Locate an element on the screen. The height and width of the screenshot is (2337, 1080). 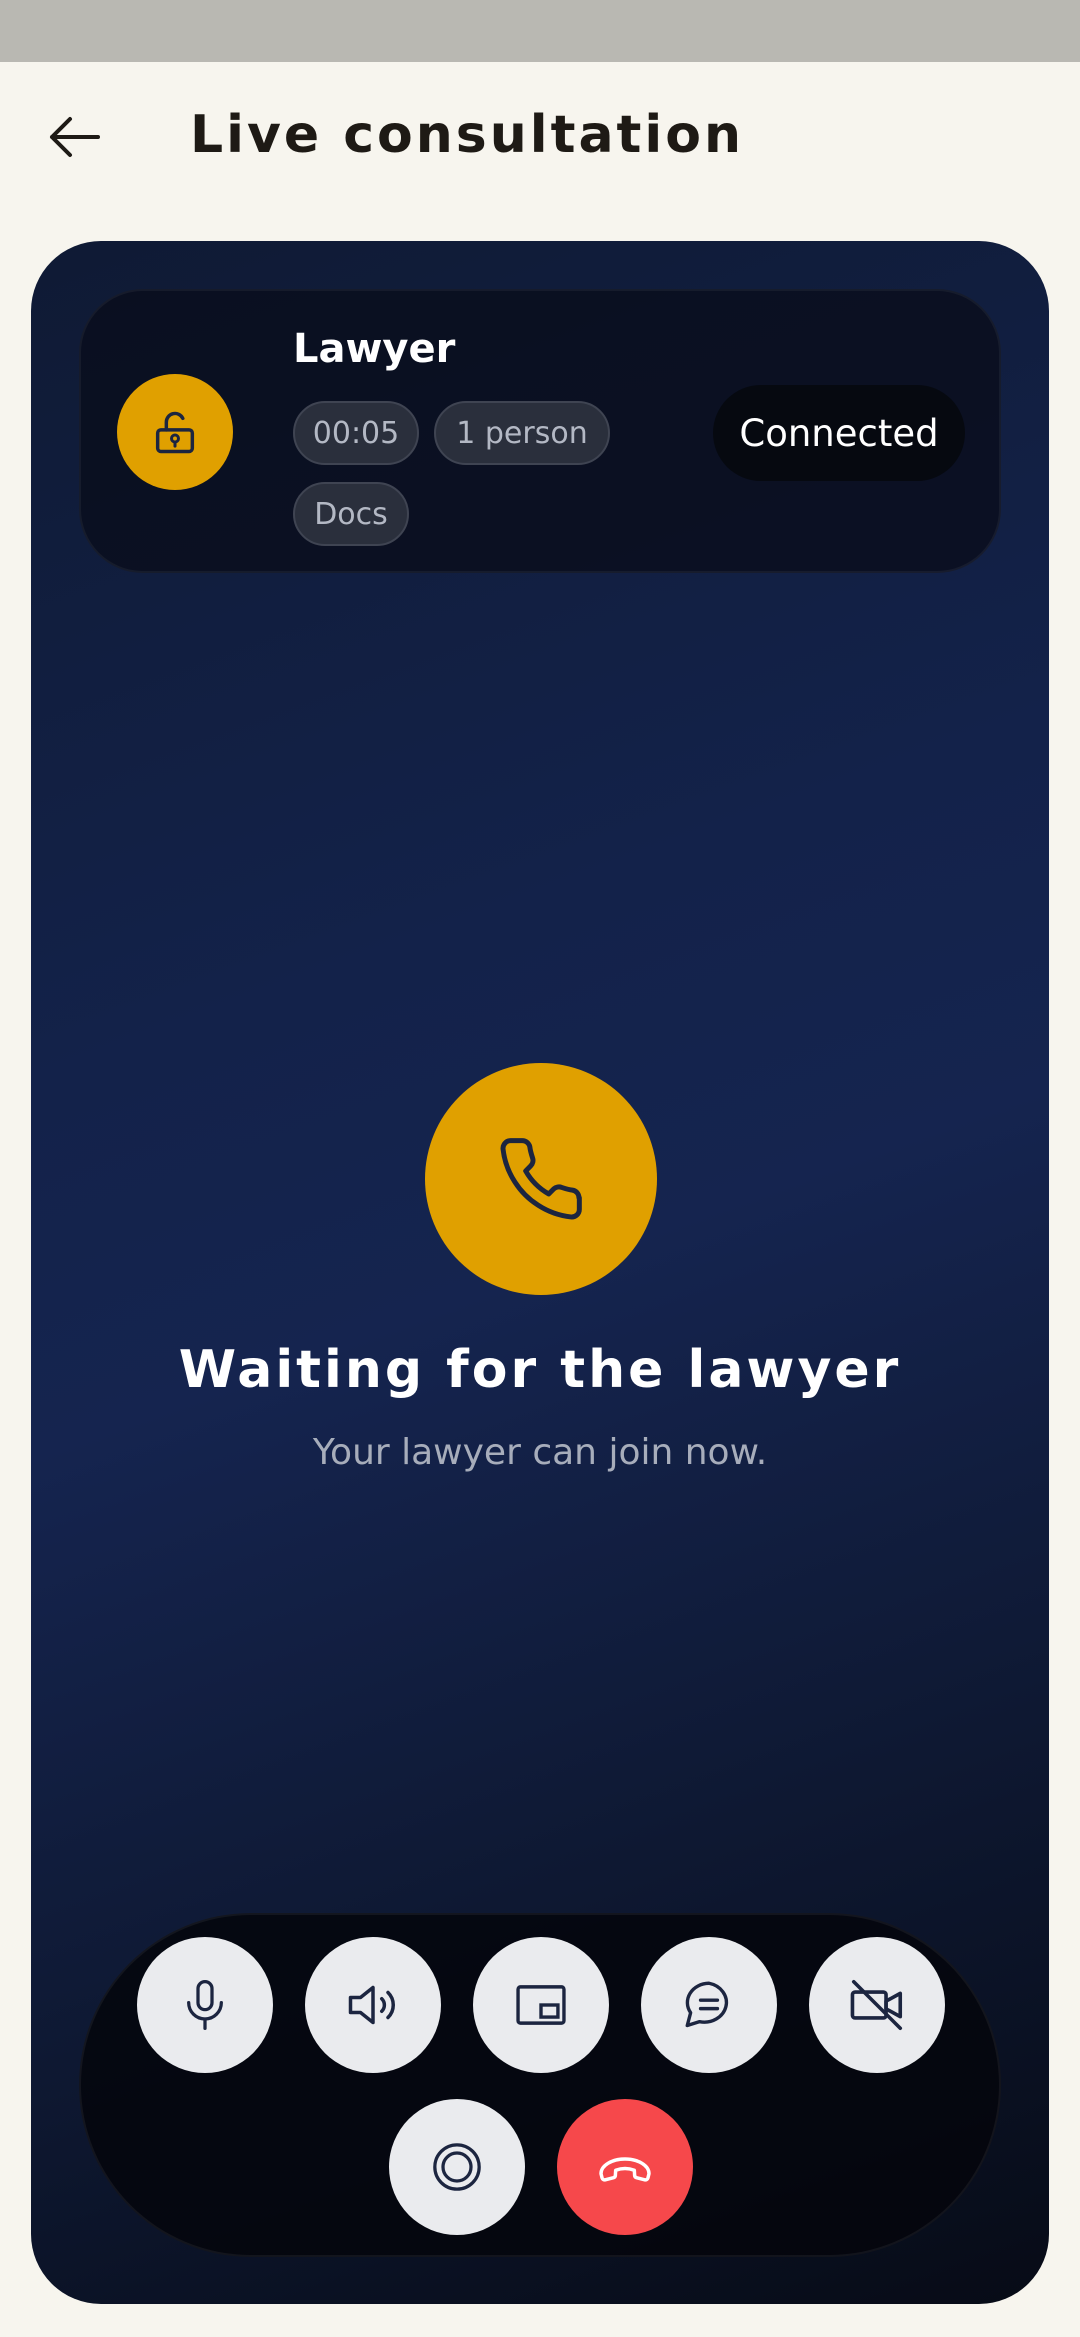
record-button is located at coordinates (457, 2167).